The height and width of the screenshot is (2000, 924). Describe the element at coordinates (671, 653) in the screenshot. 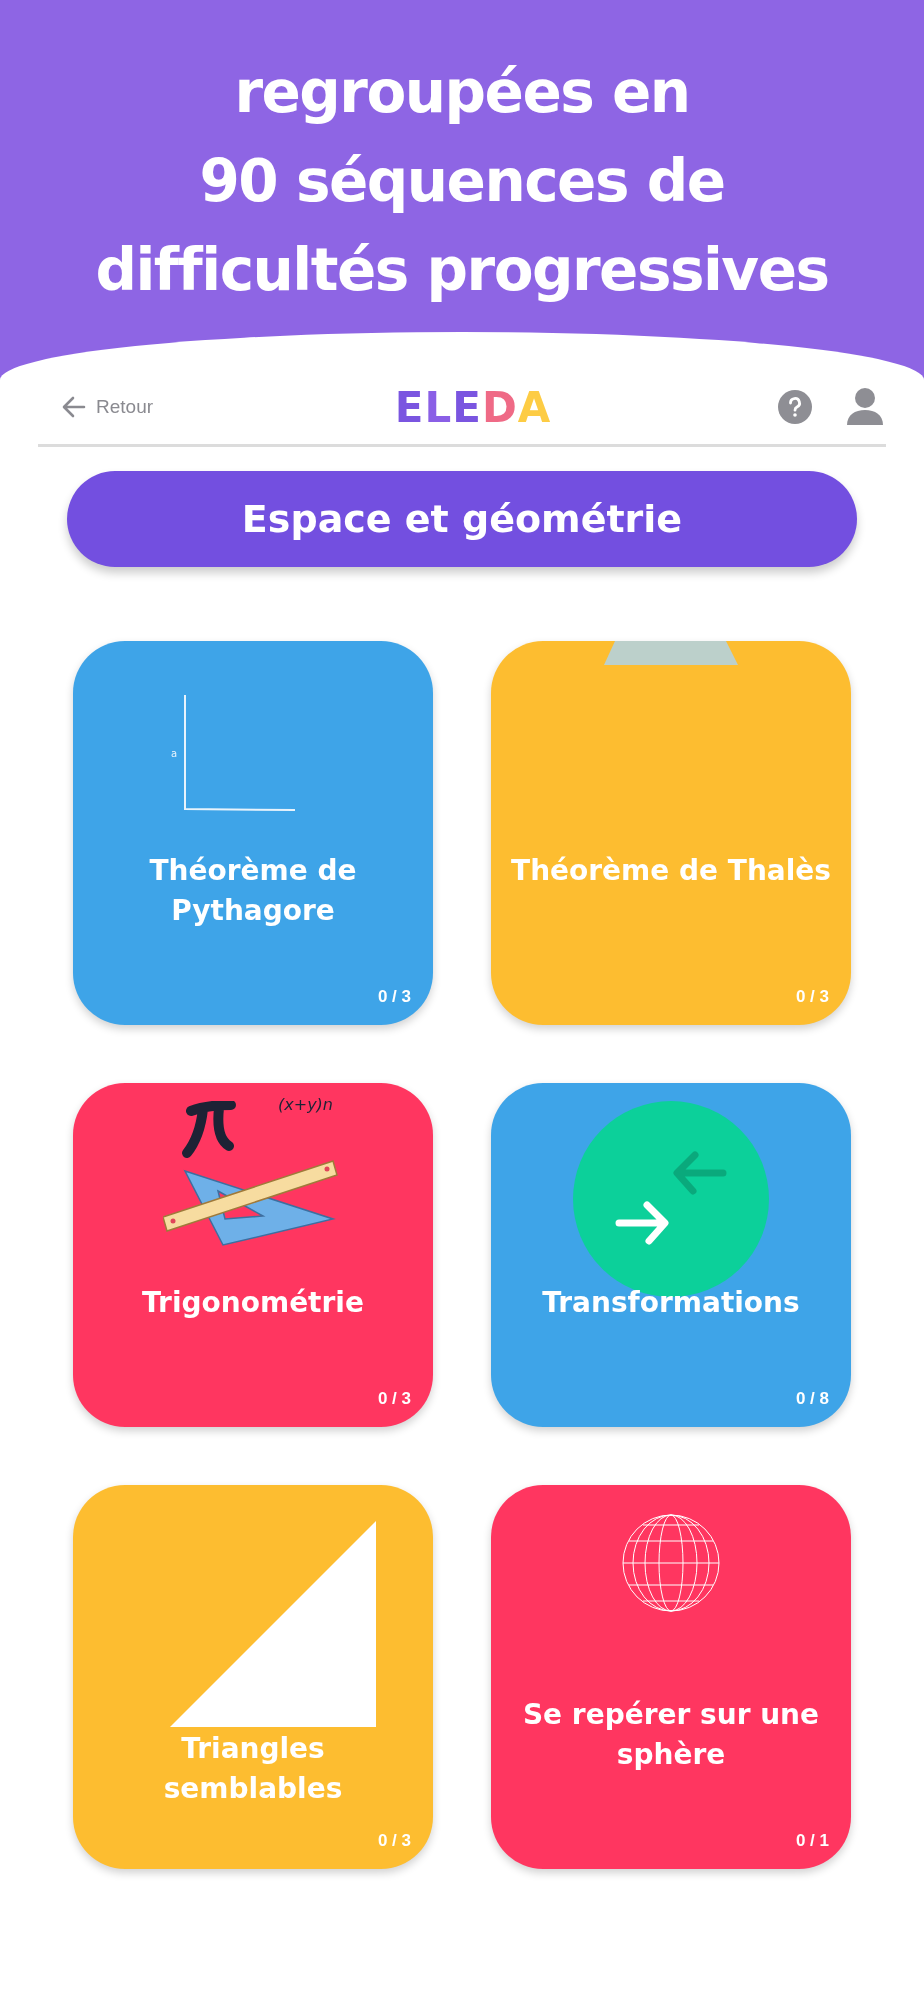

I see `trapezoid-icon` at that location.